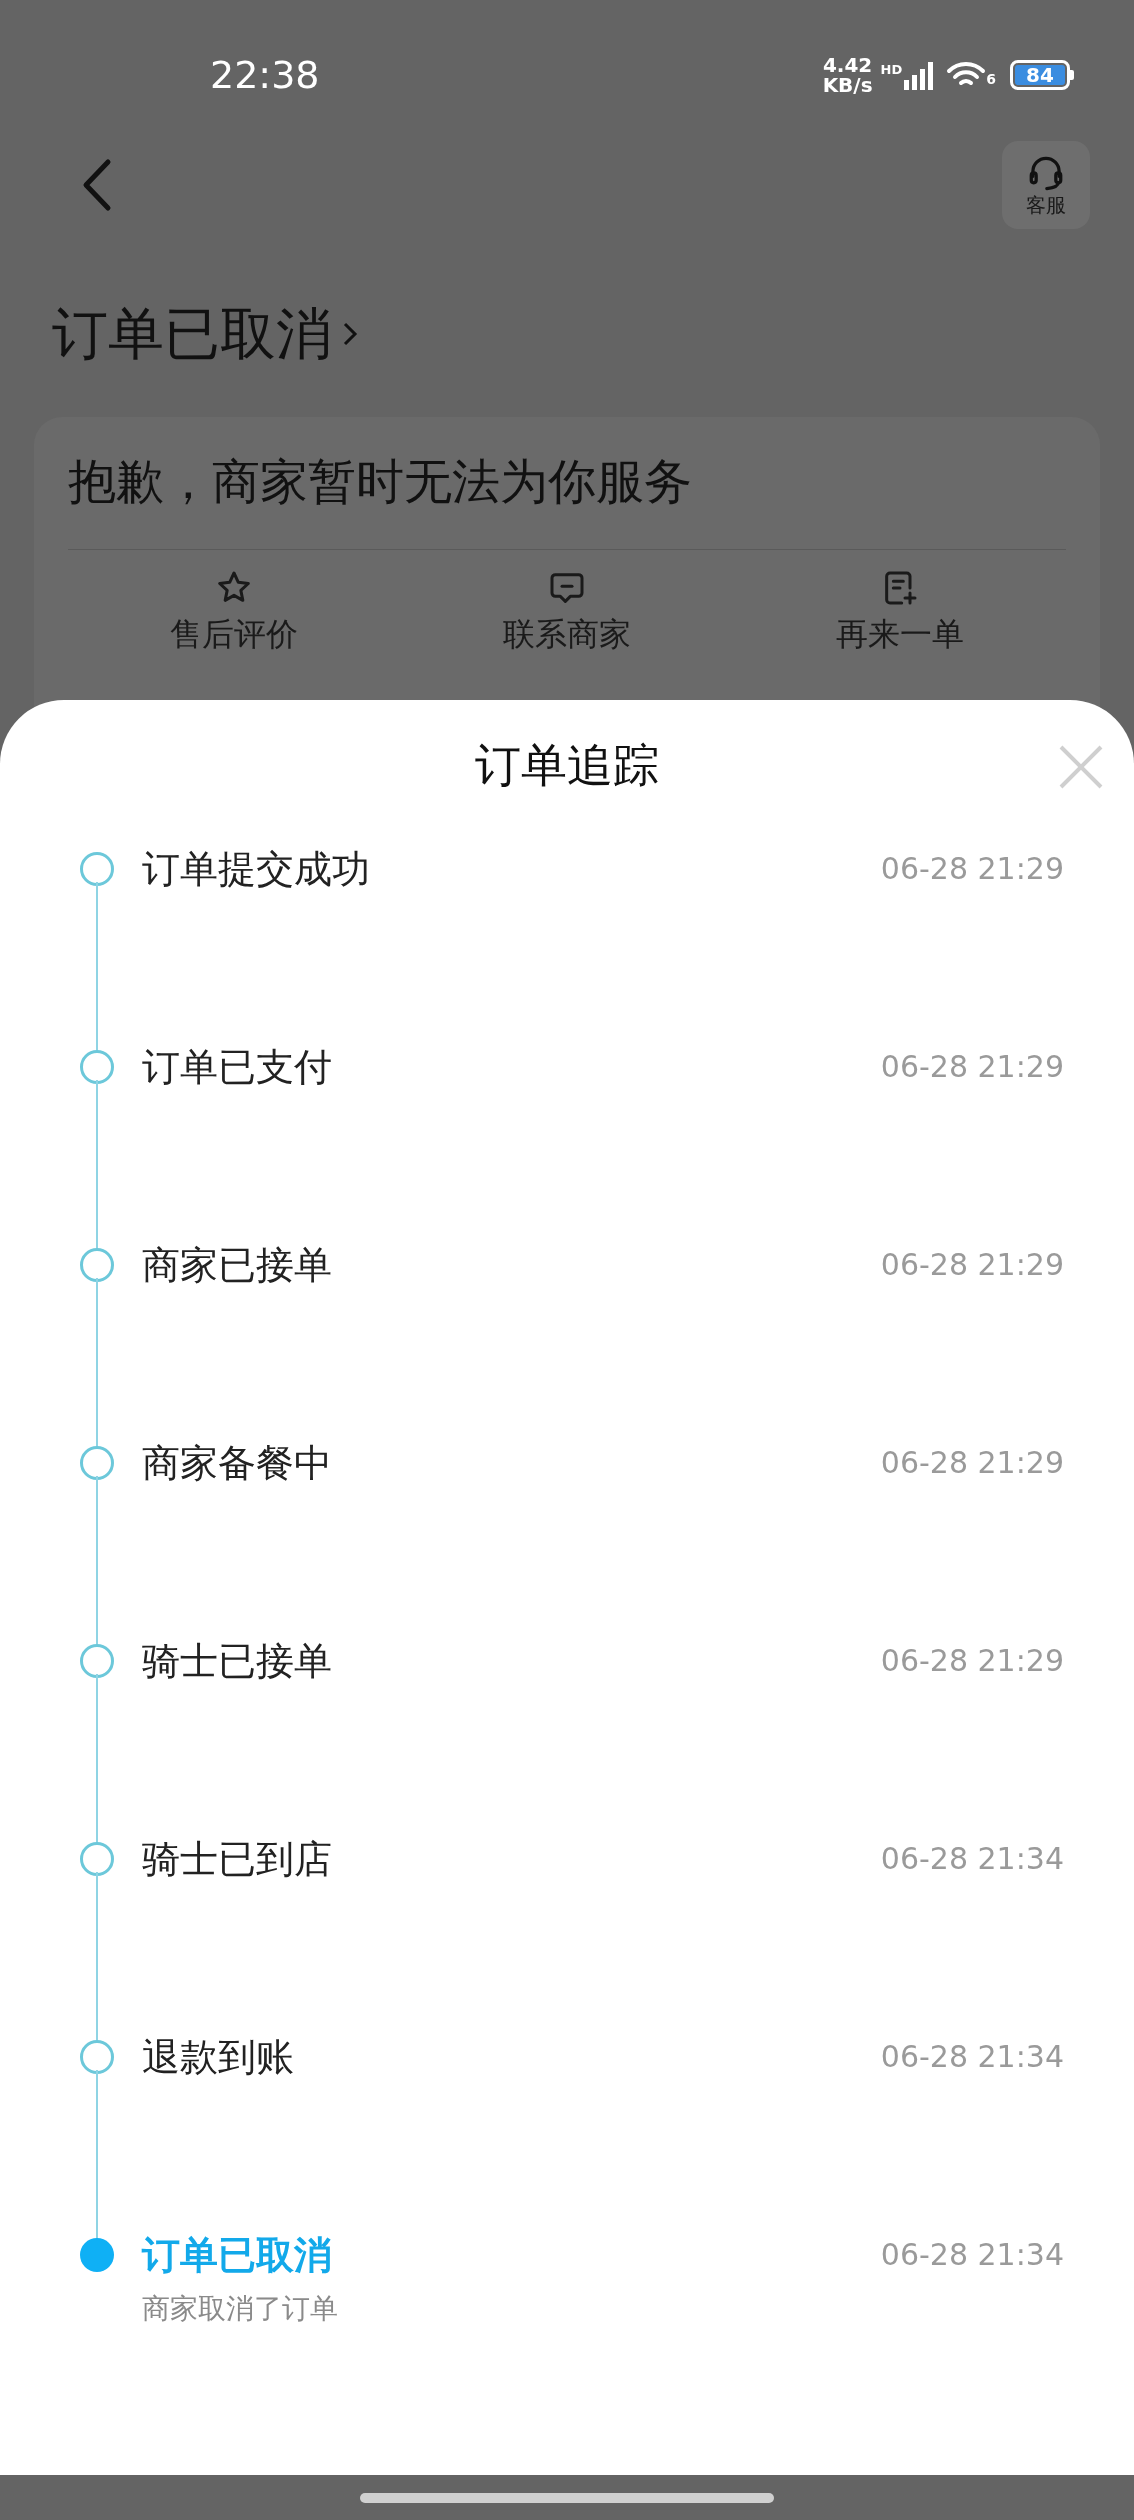  I want to click on step-label: 骑士已接单, so click(237, 1661).